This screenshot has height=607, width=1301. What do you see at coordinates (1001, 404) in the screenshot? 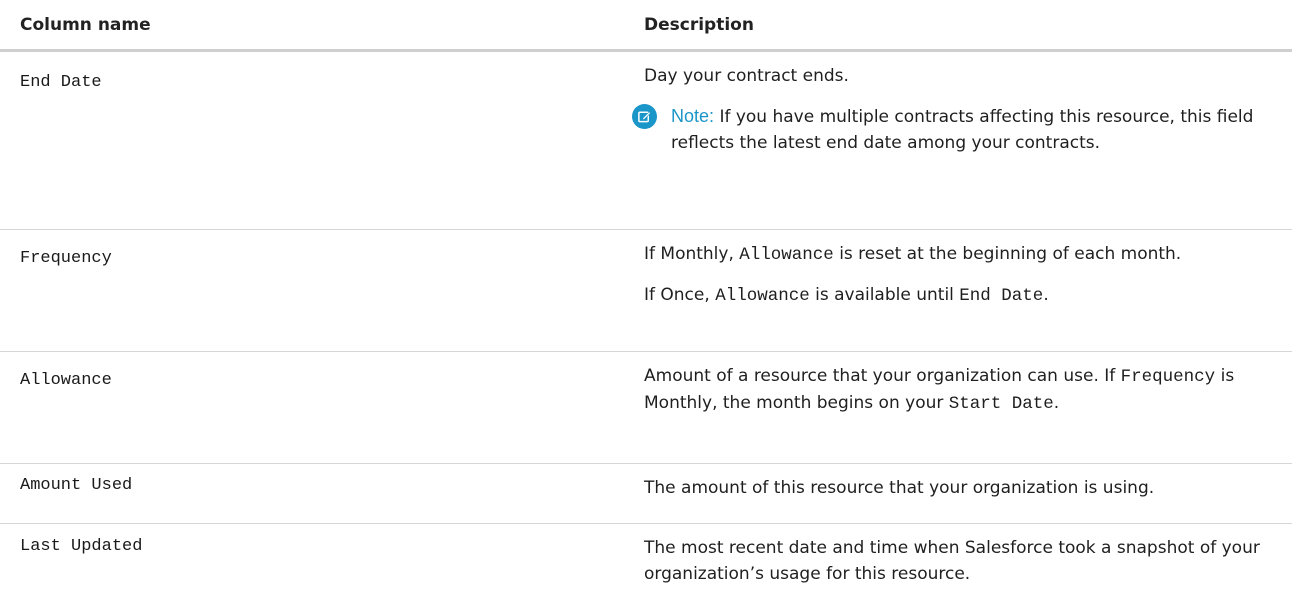
I see `code-start-date: Start Date` at bounding box center [1001, 404].